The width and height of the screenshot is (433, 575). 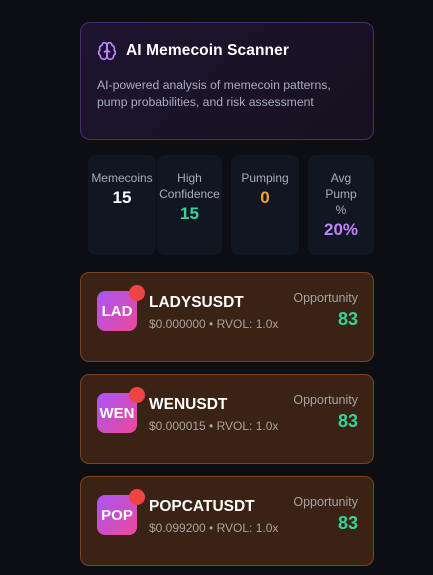 What do you see at coordinates (207, 50) in the screenshot?
I see `page-title: AI Memecoin Scanner` at bounding box center [207, 50].